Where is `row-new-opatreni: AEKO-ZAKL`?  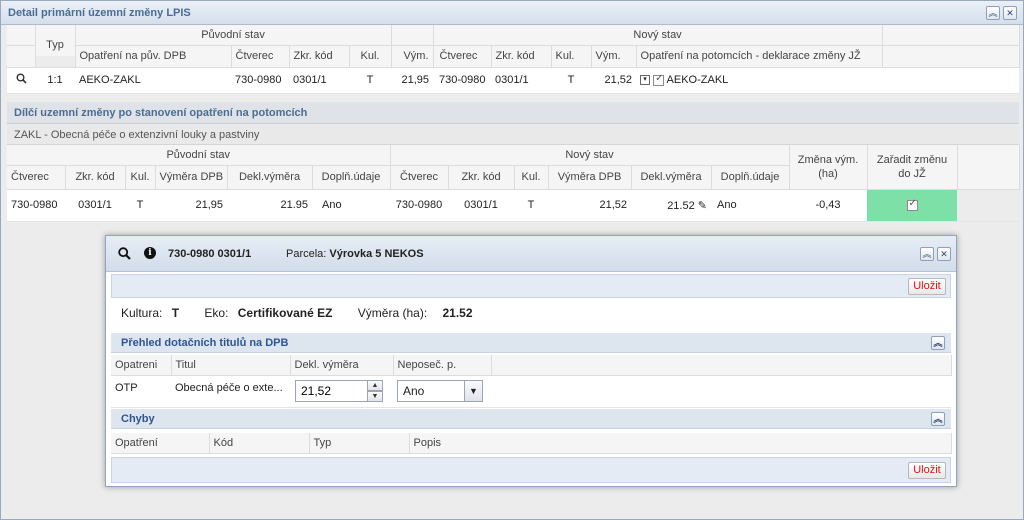 row-new-opatreni: AEKO-ZAKL is located at coordinates (697, 80).